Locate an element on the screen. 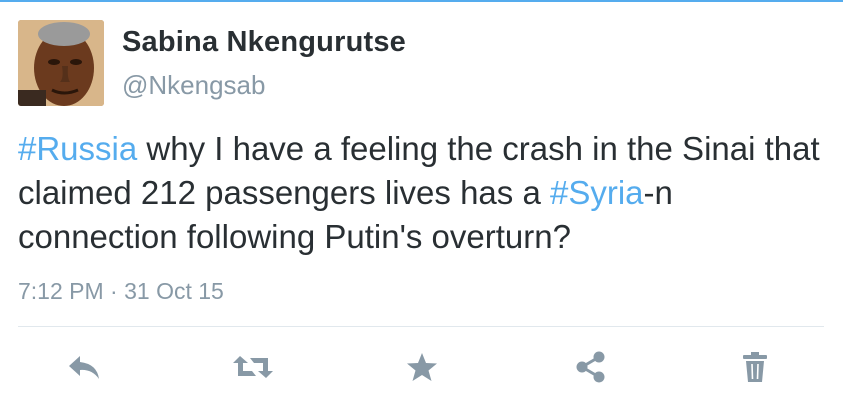 This screenshot has height=403, width=843. tweet-date: 31 Oct 15 is located at coordinates (174, 291).